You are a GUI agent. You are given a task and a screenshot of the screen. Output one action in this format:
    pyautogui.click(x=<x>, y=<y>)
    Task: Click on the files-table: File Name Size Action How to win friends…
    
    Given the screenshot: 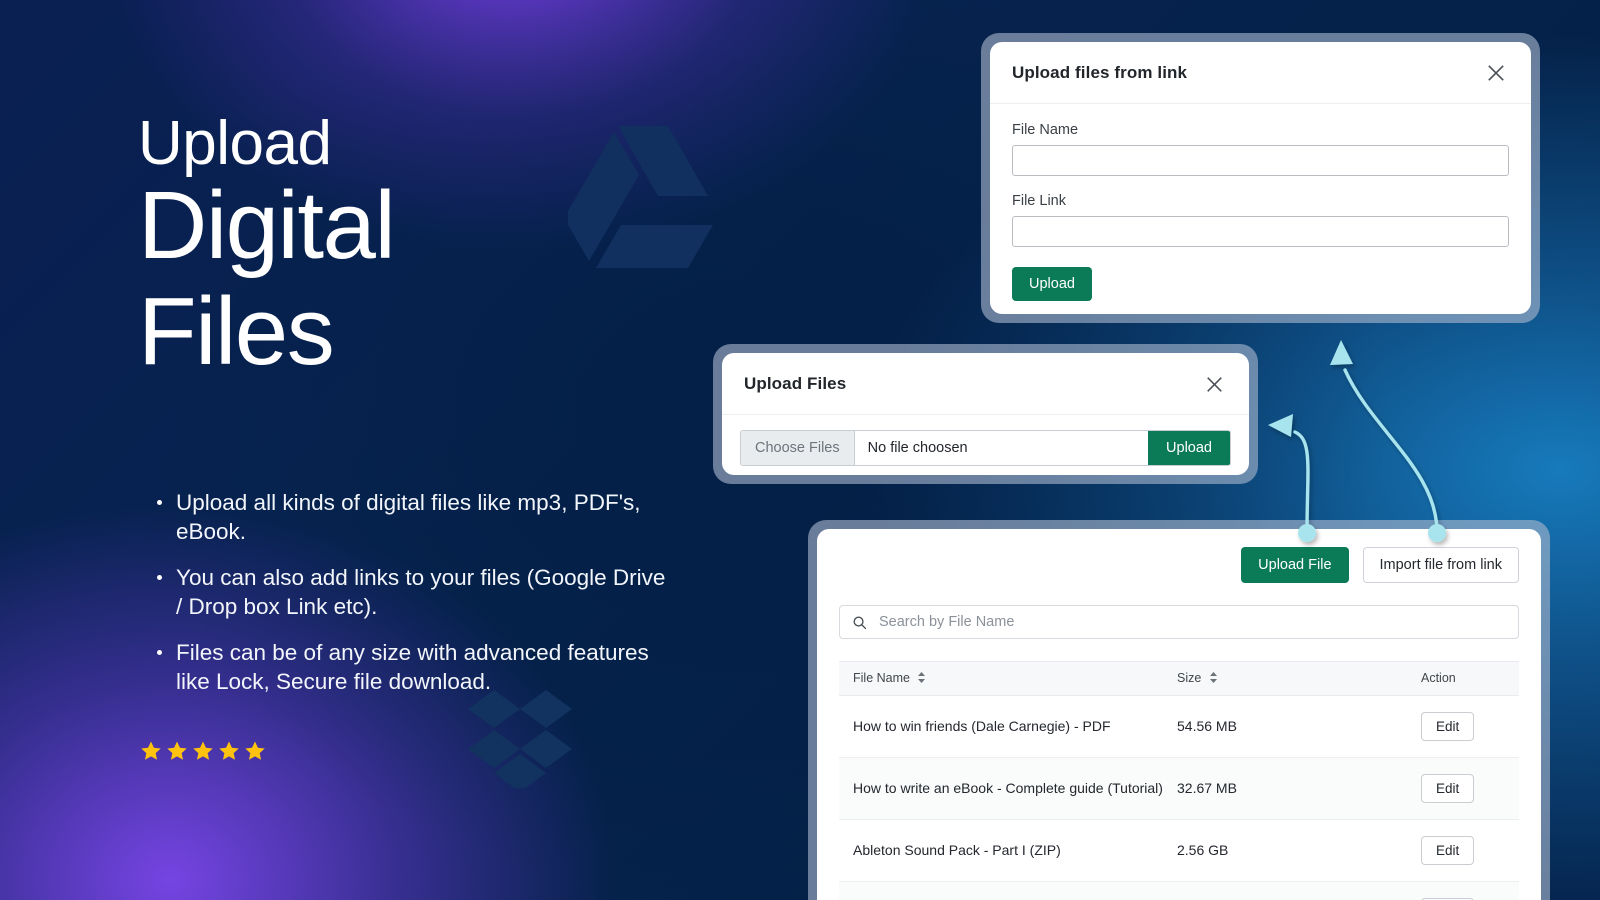 What is the action you would take?
    pyautogui.click(x=1179, y=780)
    